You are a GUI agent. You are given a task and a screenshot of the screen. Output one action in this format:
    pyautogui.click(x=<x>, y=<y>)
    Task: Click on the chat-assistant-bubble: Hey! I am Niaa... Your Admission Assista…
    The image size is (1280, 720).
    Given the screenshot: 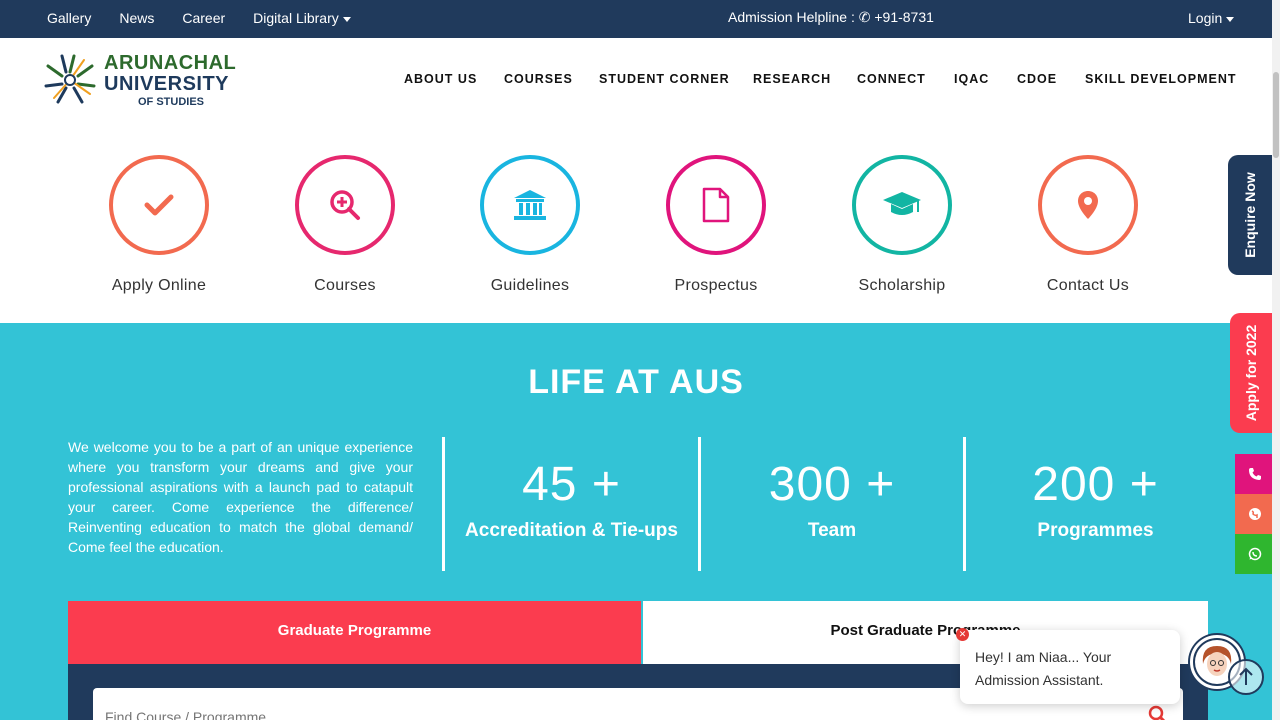 What is the action you would take?
    pyautogui.click(x=1070, y=667)
    